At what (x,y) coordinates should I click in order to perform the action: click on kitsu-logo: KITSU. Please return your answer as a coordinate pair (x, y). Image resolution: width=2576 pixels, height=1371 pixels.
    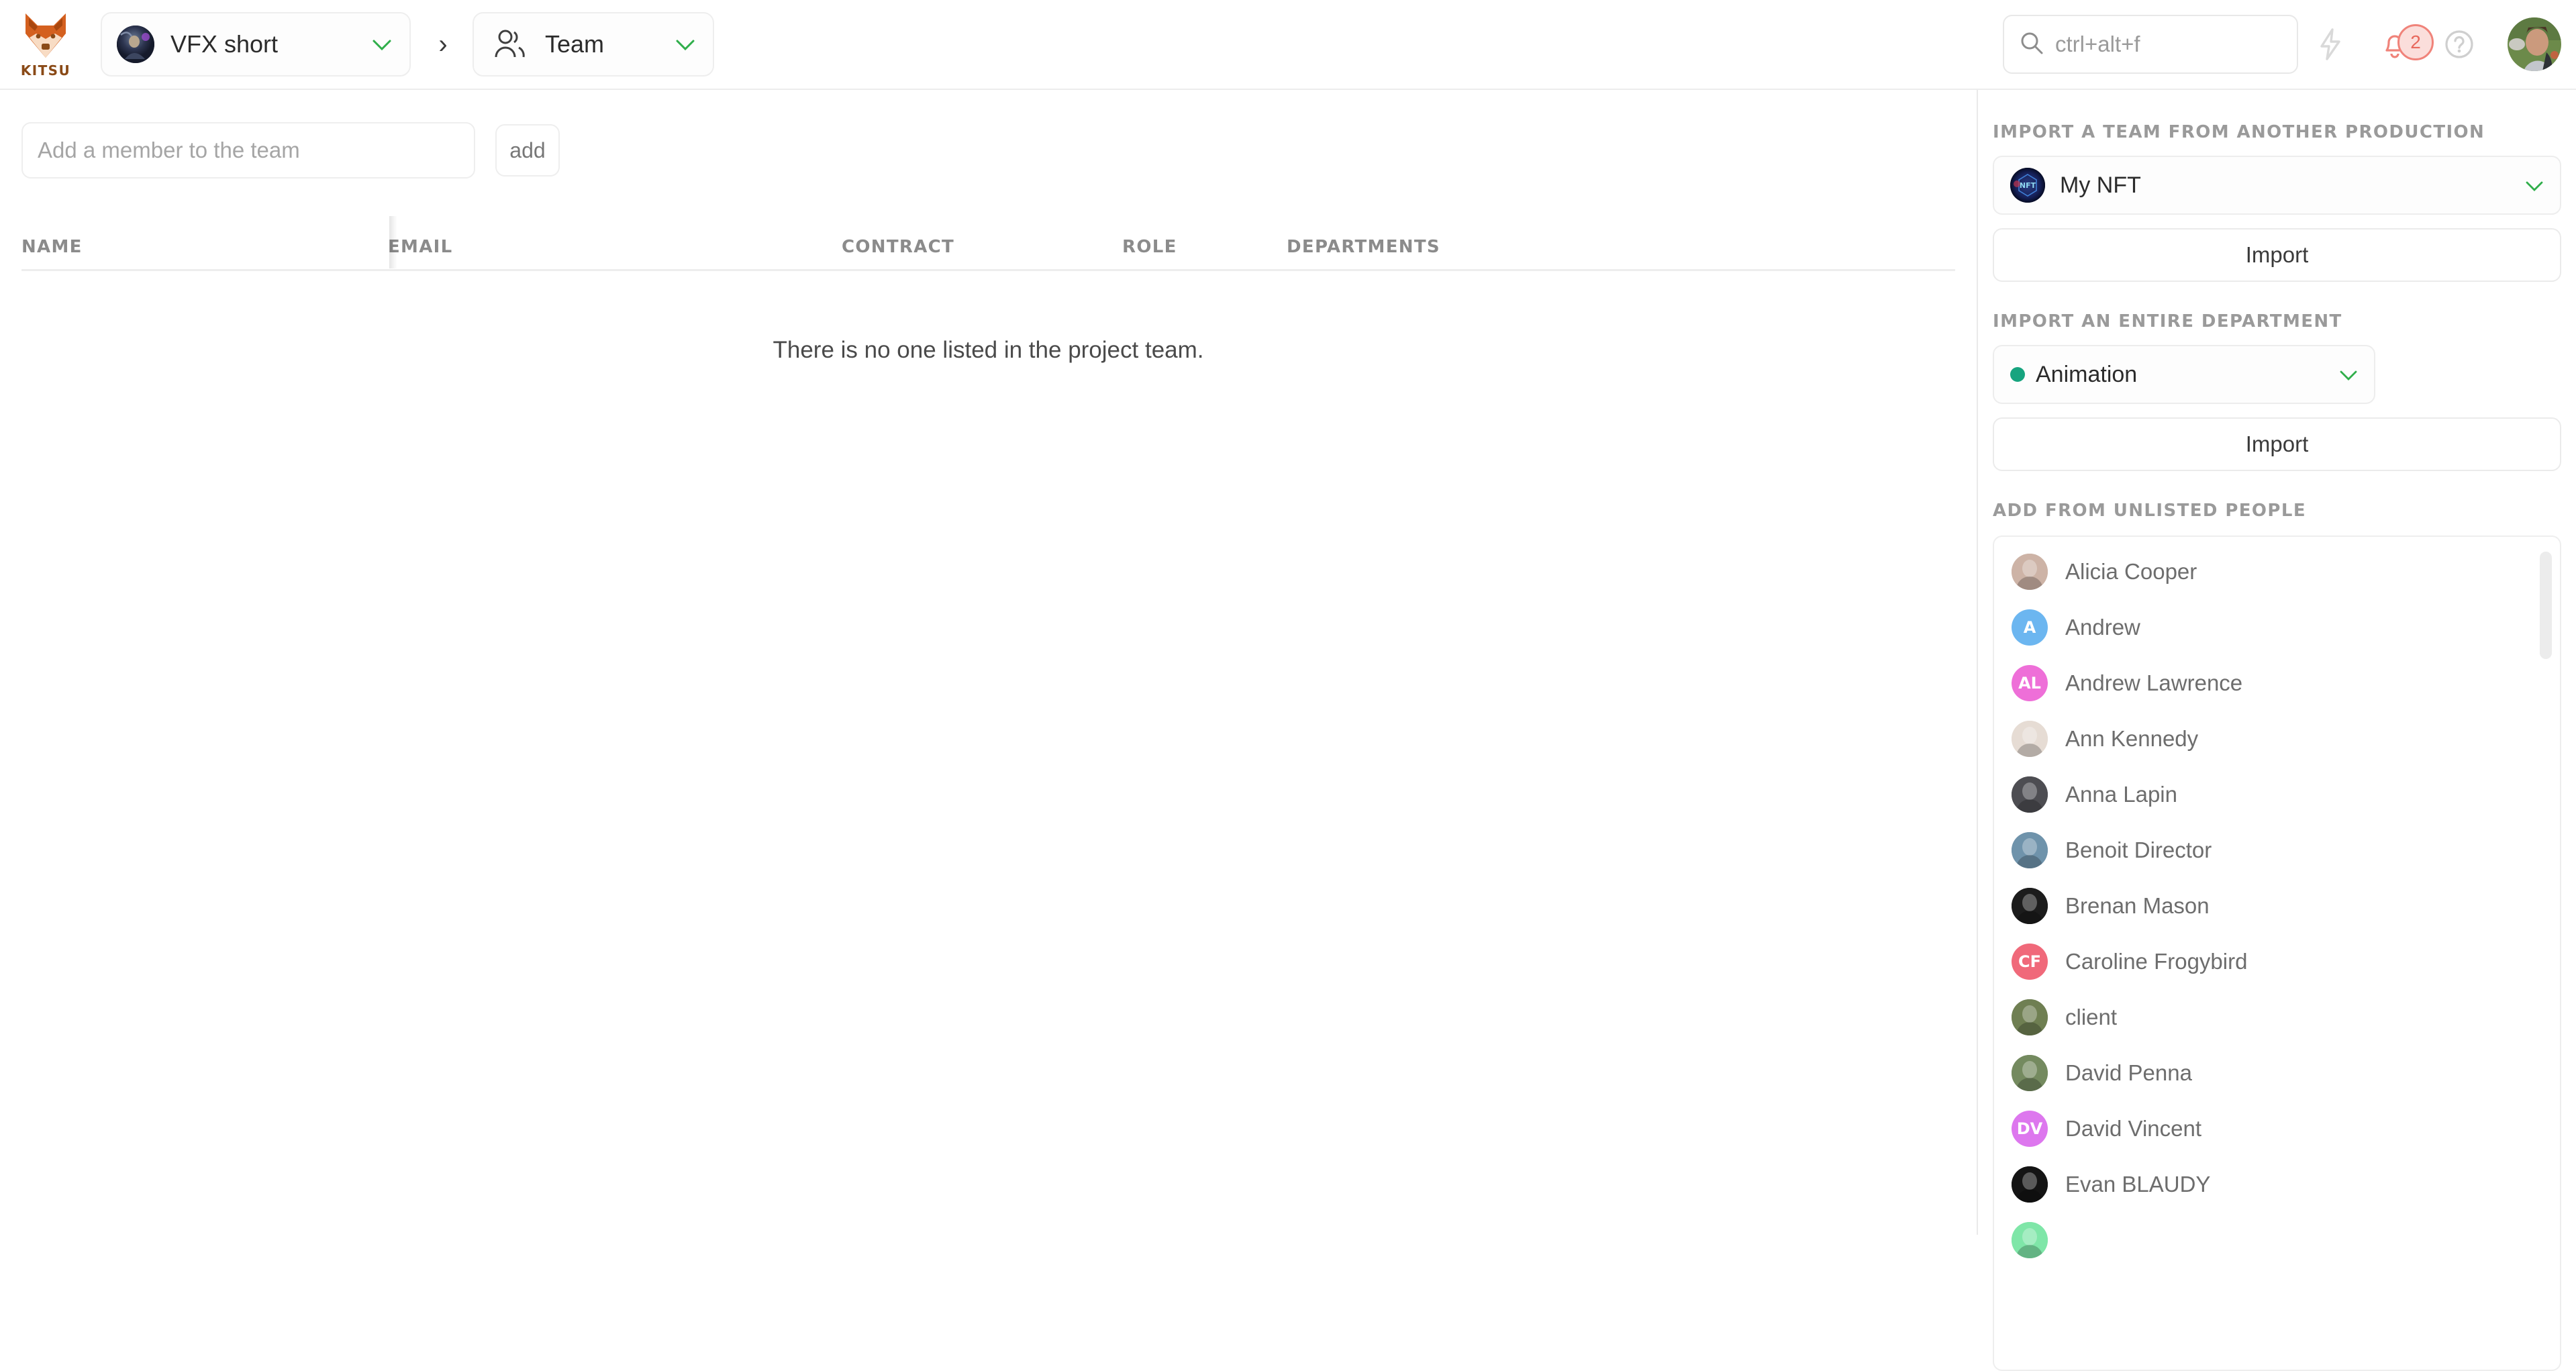
    Looking at the image, I should click on (45, 45).